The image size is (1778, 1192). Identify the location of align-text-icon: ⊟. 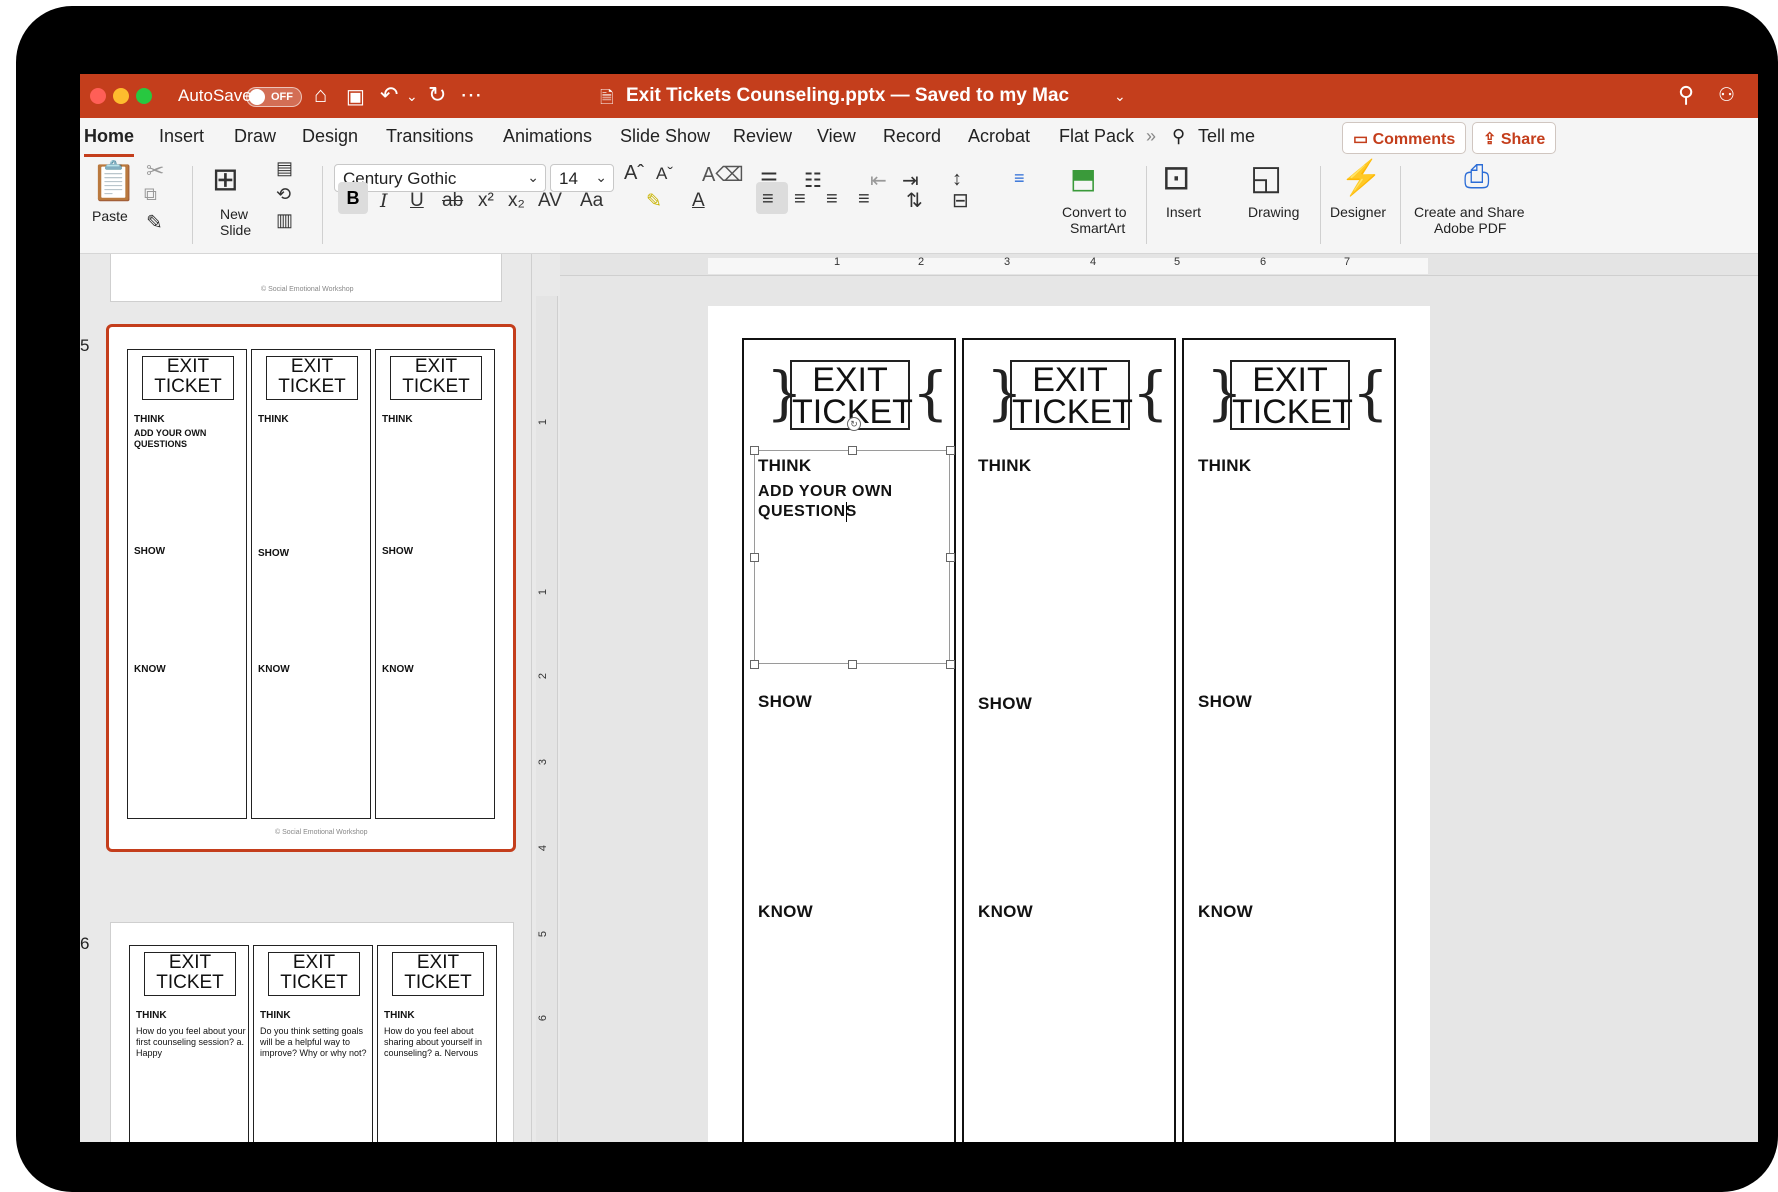
(960, 200).